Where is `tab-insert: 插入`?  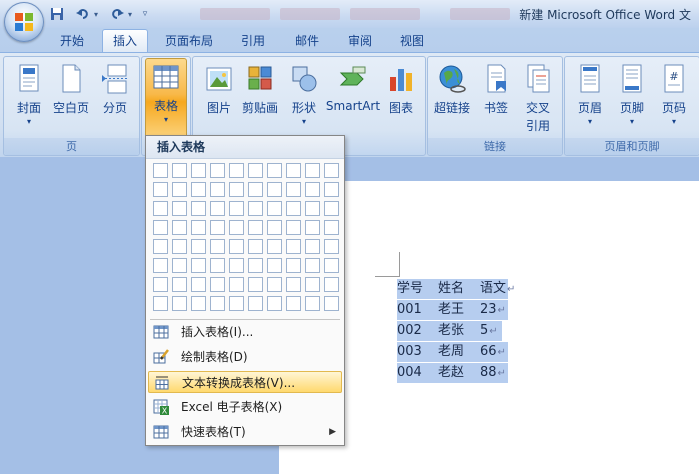
tab-insert: 插入 is located at coordinates (125, 41).